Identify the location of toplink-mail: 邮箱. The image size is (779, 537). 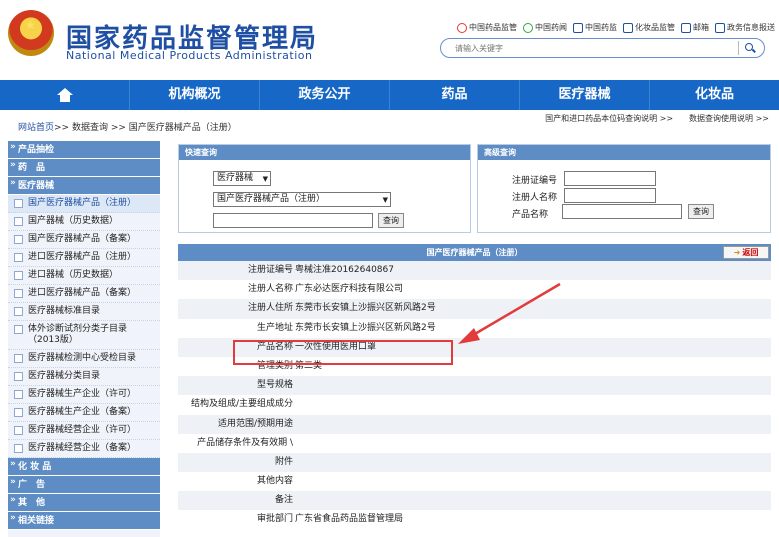
(695, 27).